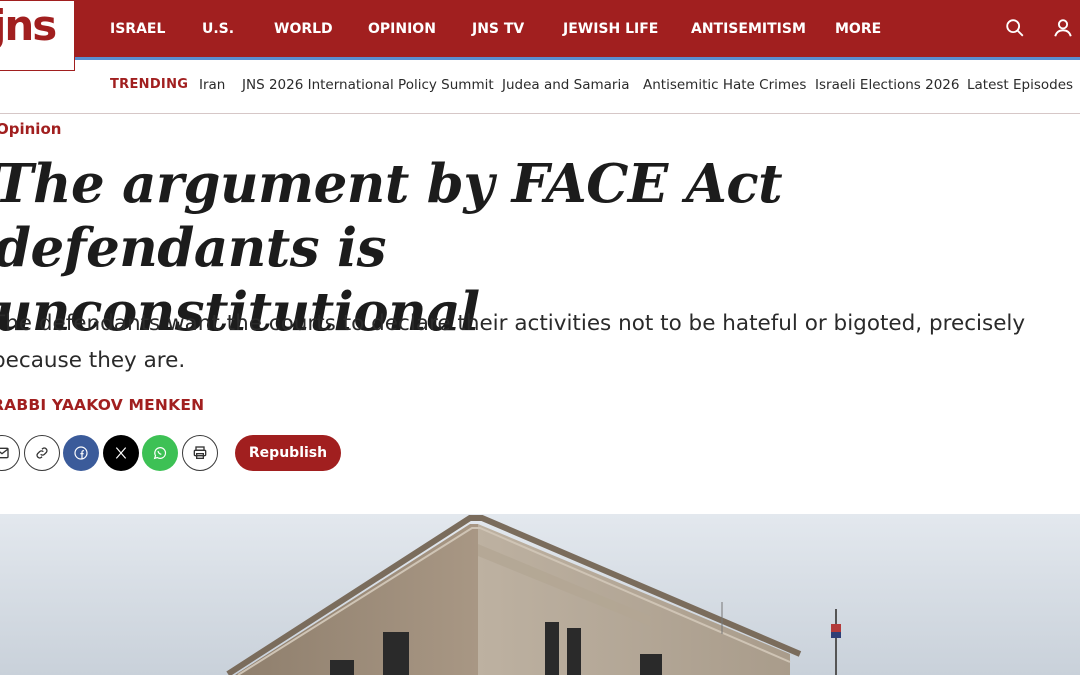 The width and height of the screenshot is (1080, 675). Describe the element at coordinates (748, 29) in the screenshot. I see `nav-item-antisemitism: ANTISEMITISM` at that location.